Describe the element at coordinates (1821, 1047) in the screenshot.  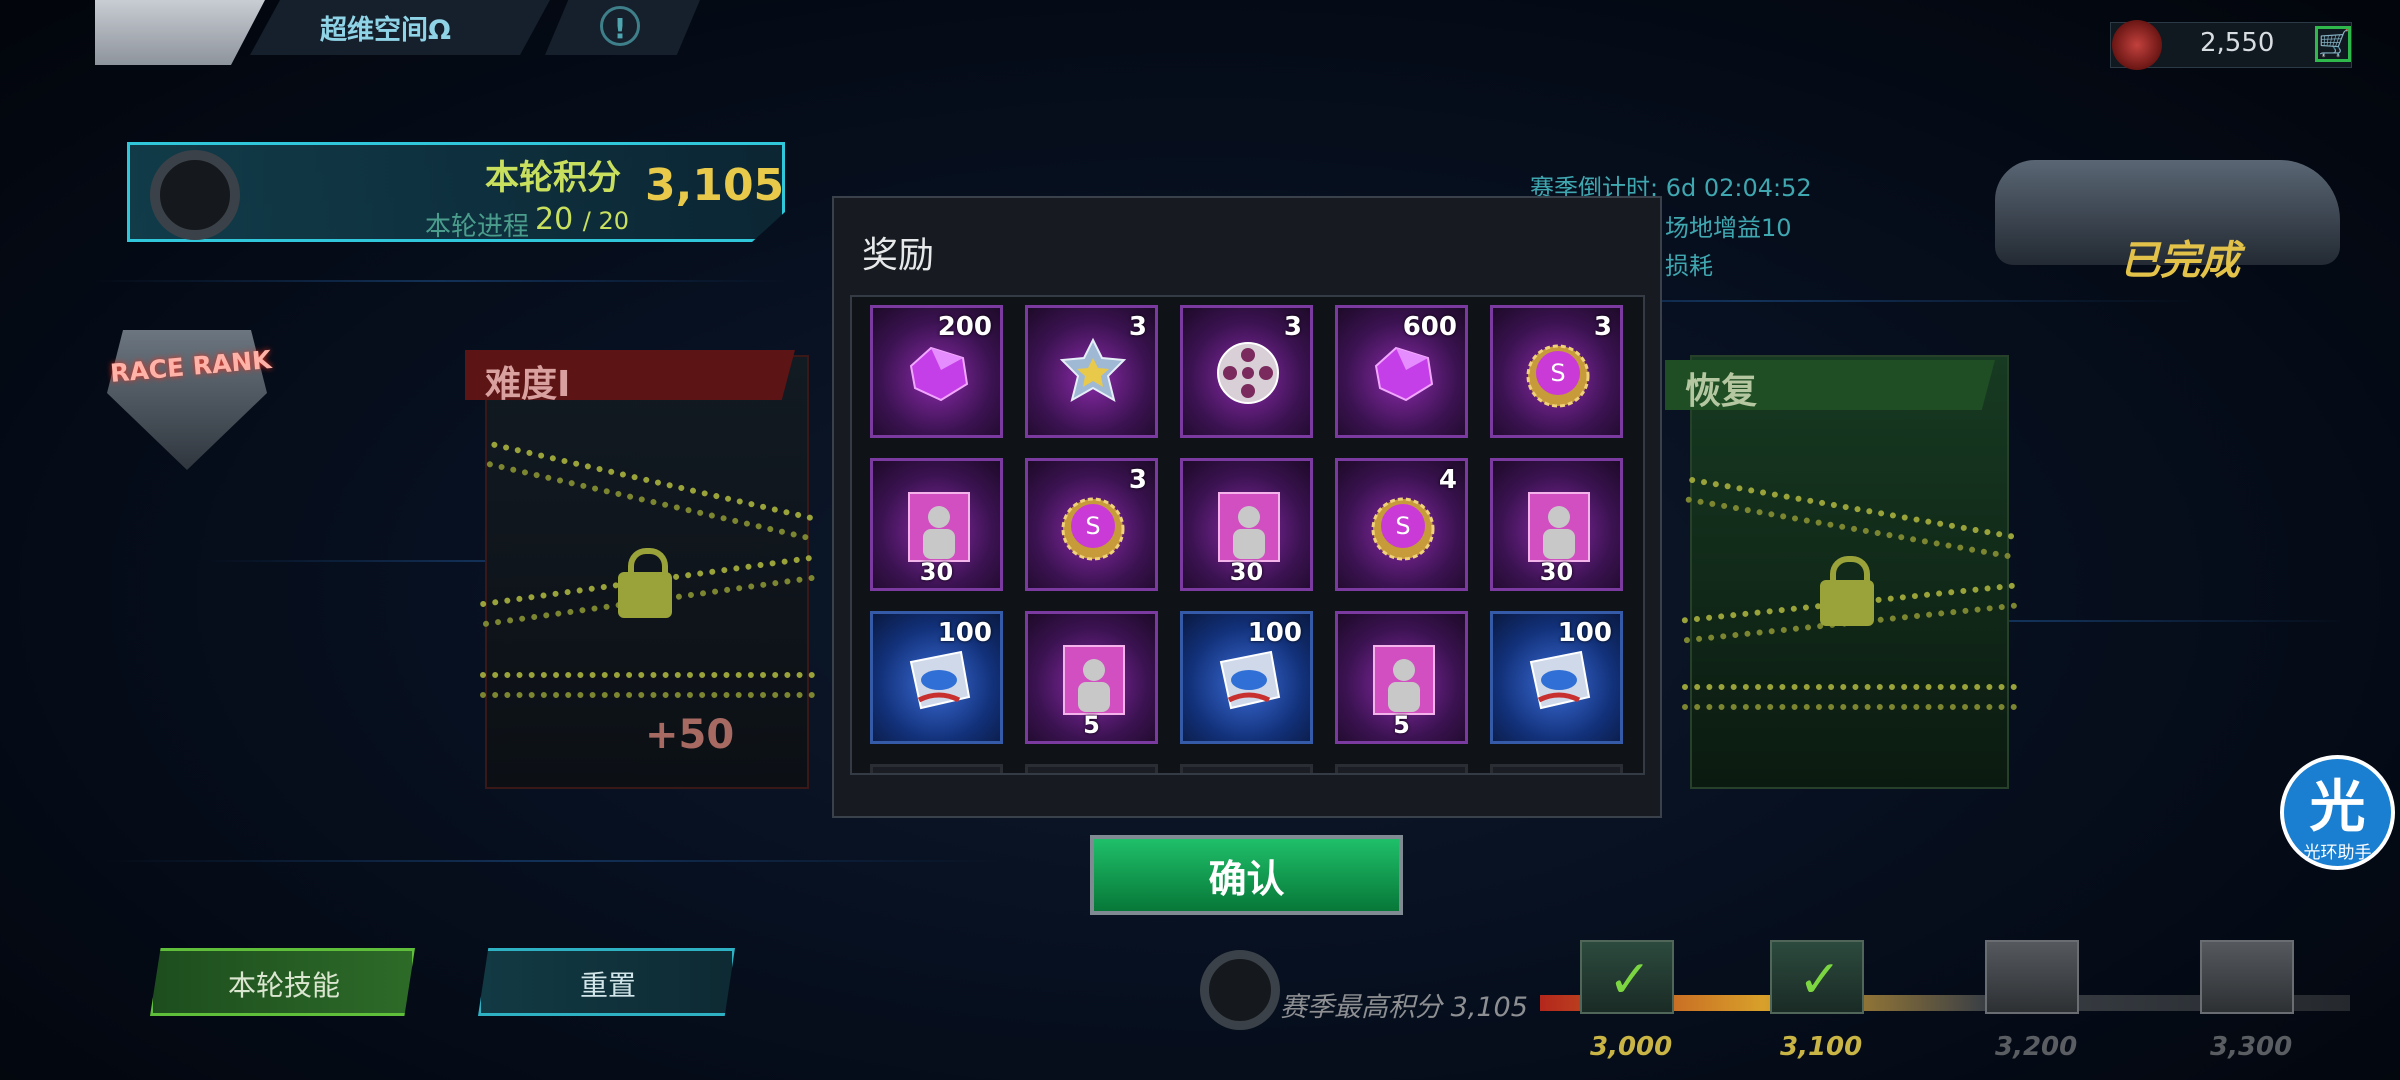
I see `milestone-value: 3,100` at that location.